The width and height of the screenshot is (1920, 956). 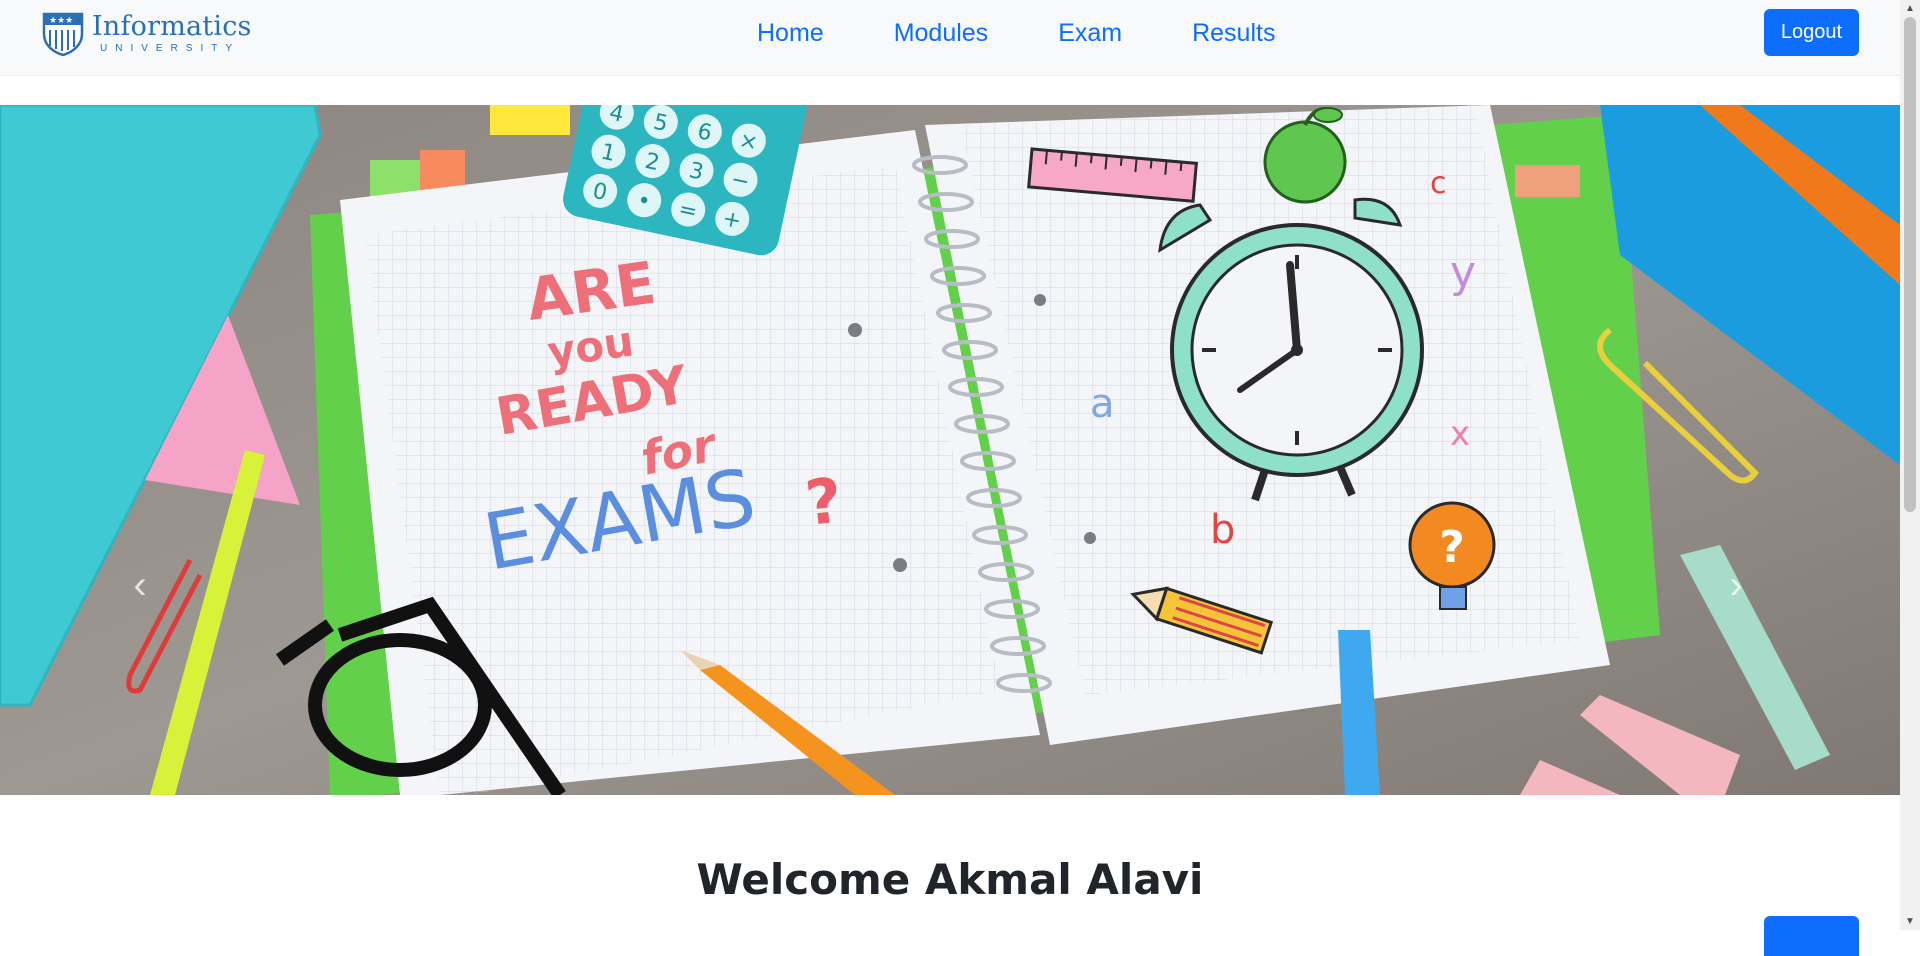 I want to click on scrollbar-thumb, so click(x=1910, y=264).